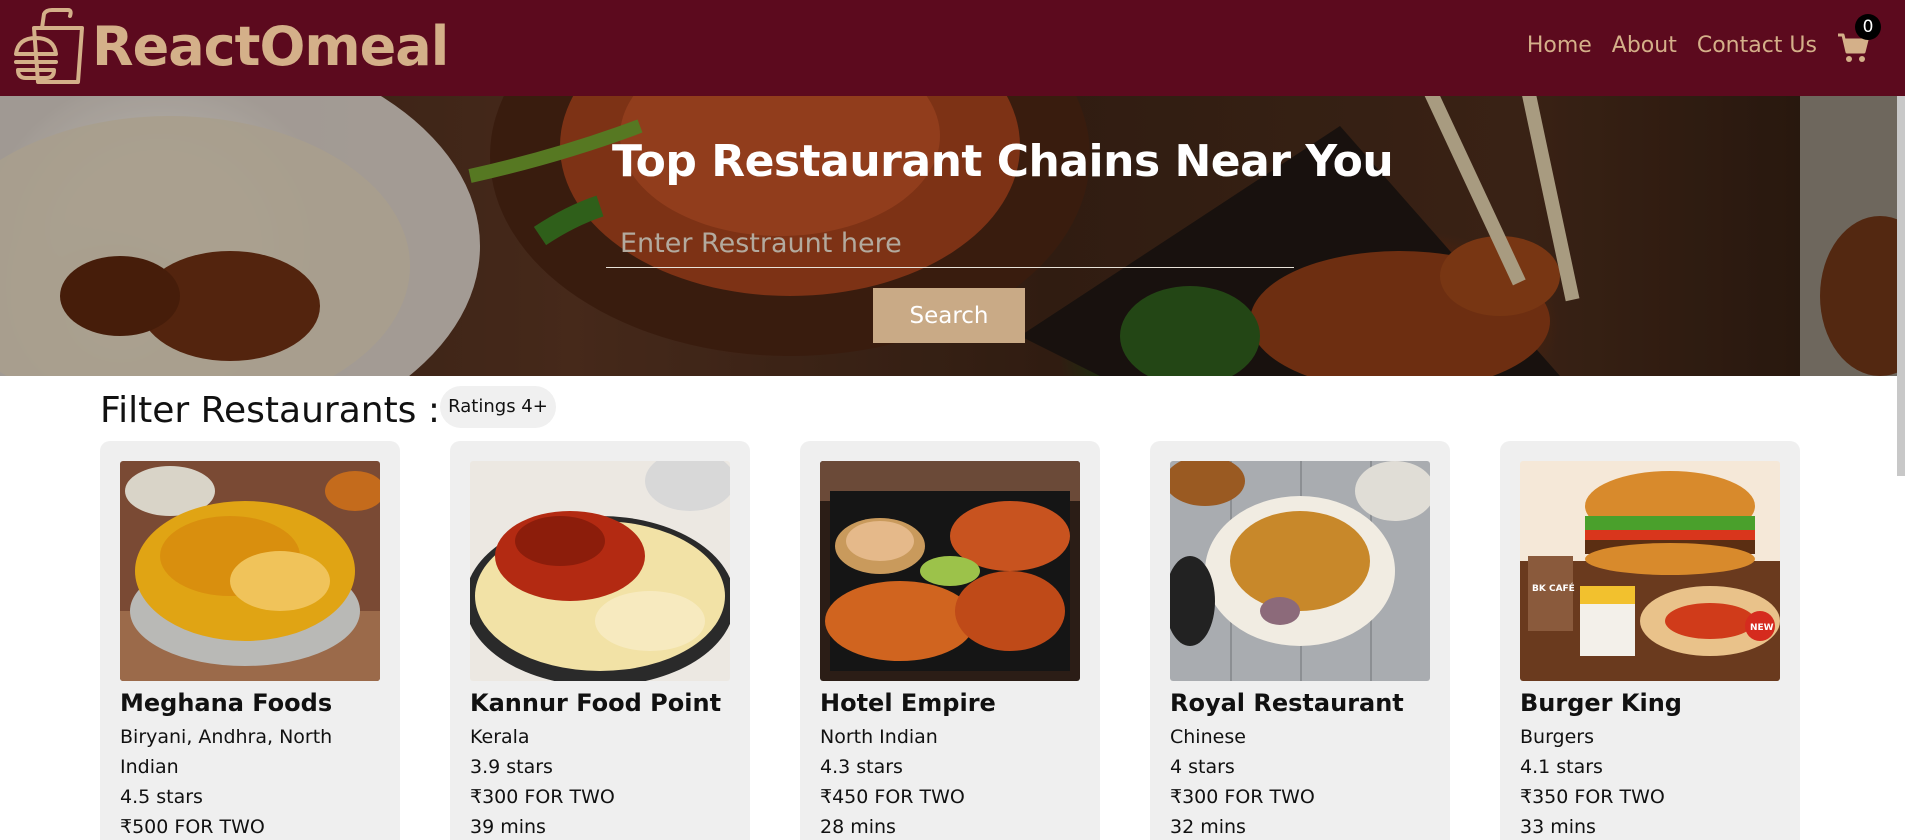  Describe the element at coordinates (226, 703) in the screenshot. I see `restaurant-name: Meghana Foods` at that location.